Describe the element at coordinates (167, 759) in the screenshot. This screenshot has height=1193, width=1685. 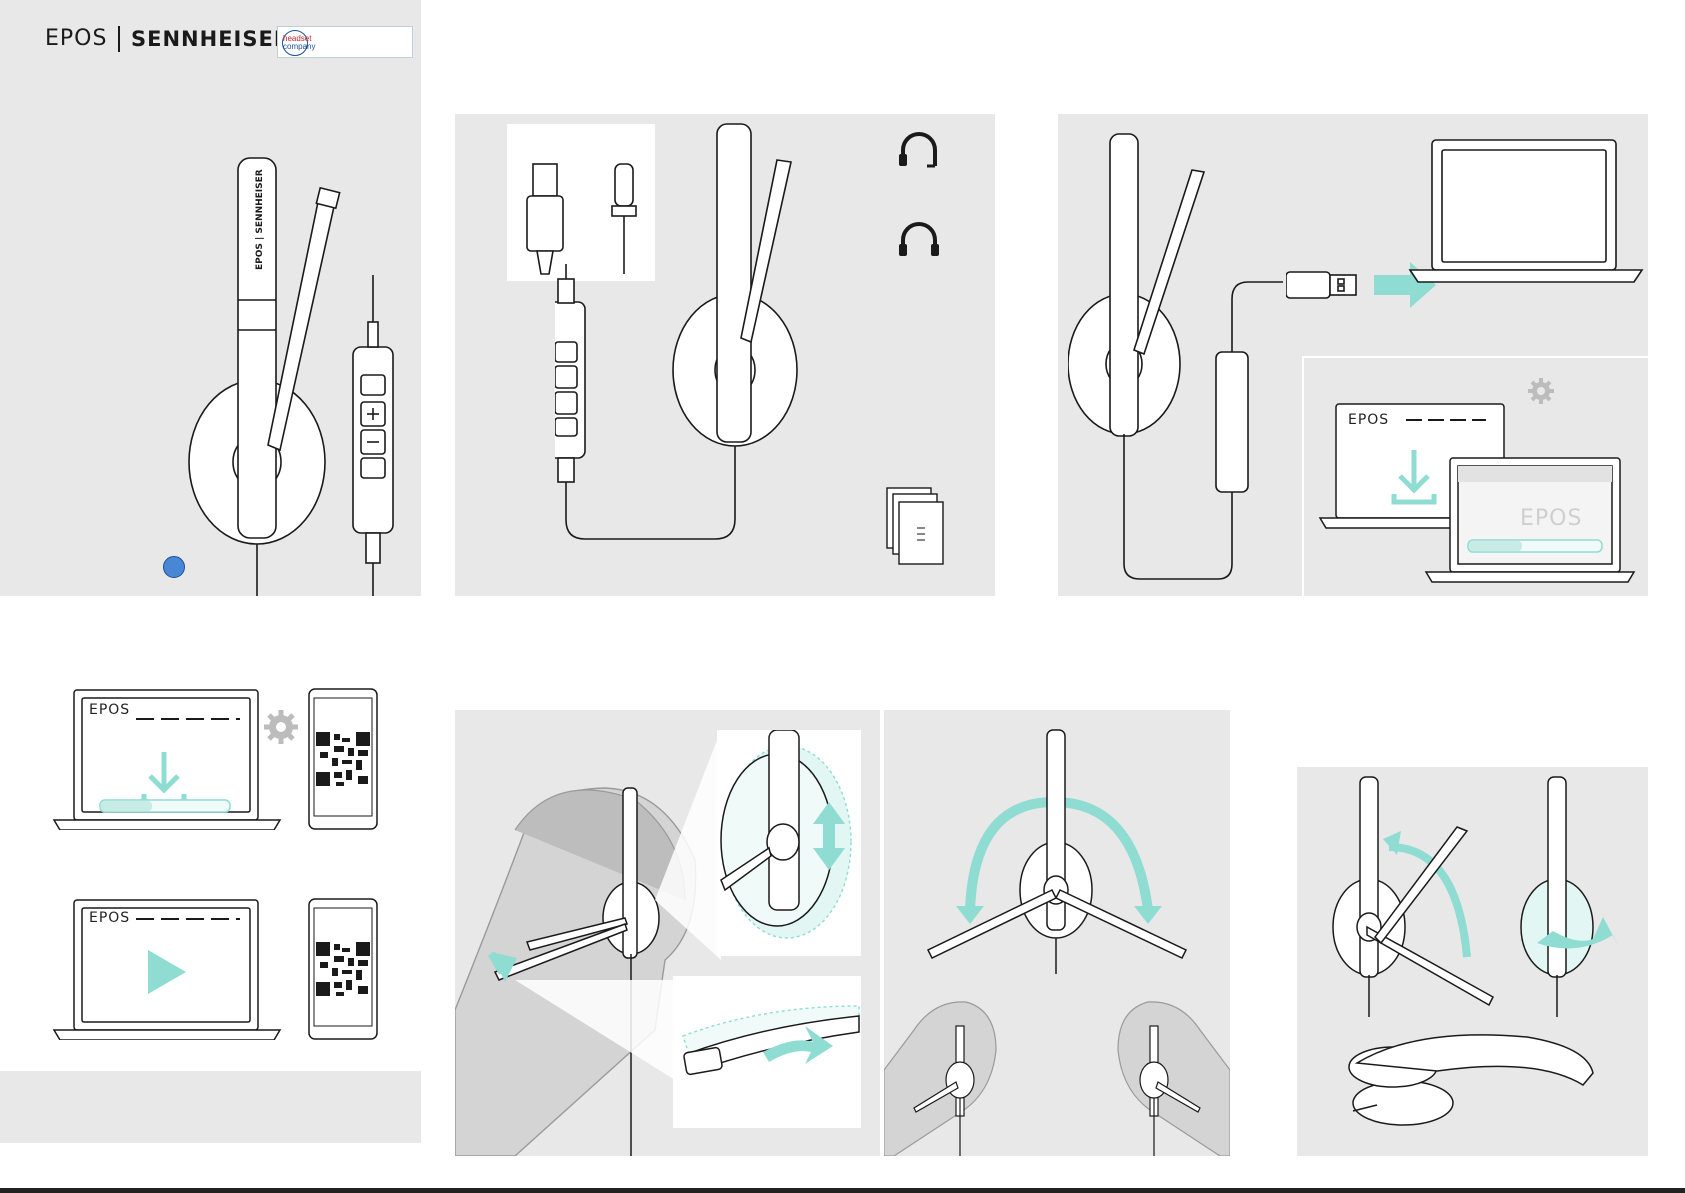
I see `laptop-download-large` at that location.